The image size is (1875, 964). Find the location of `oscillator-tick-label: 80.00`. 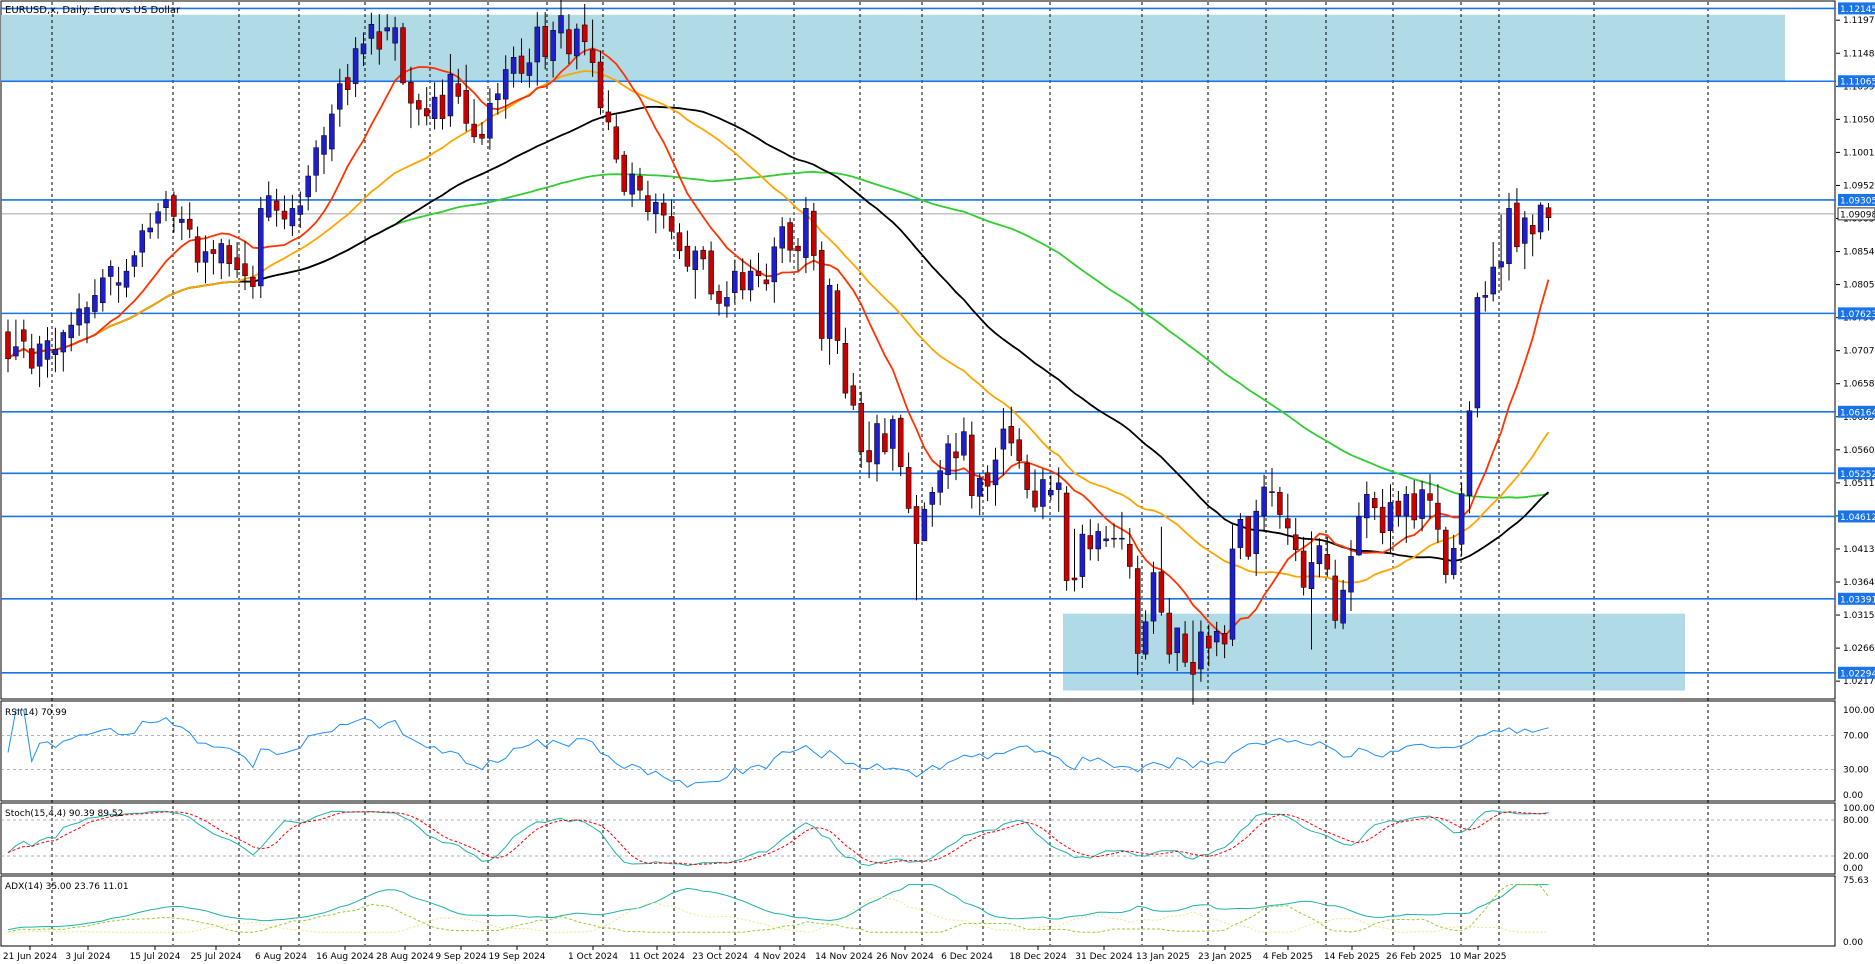

oscillator-tick-label: 80.00 is located at coordinates (1856, 821).